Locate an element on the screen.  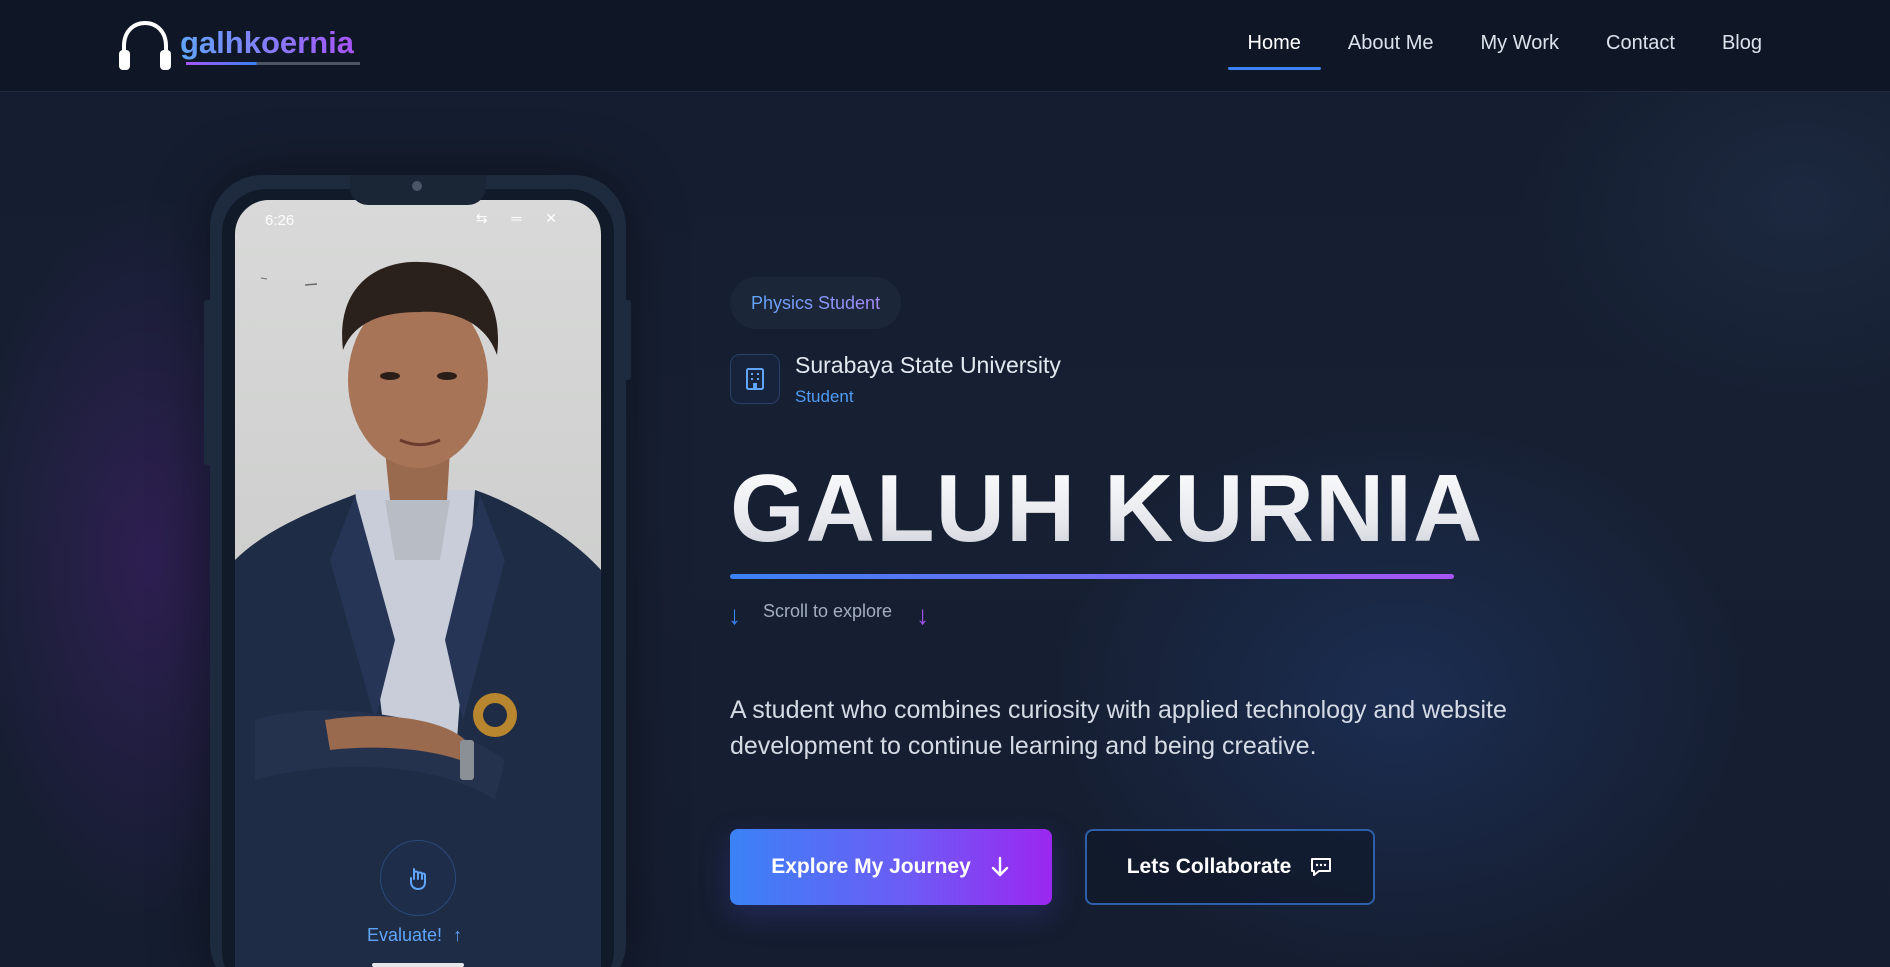
evaluate-button is located at coordinates (418, 878).